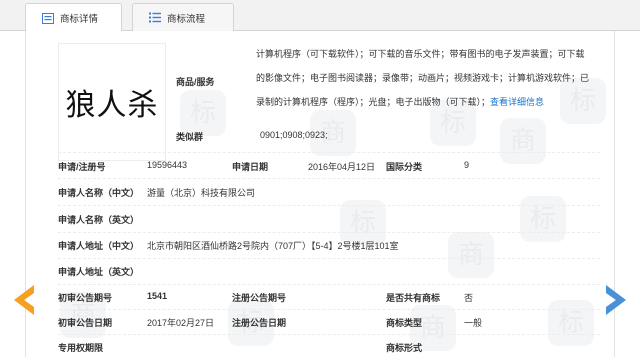  Describe the element at coordinates (157, 296) in the screenshot. I see `prelim-no-value: 1541` at that location.